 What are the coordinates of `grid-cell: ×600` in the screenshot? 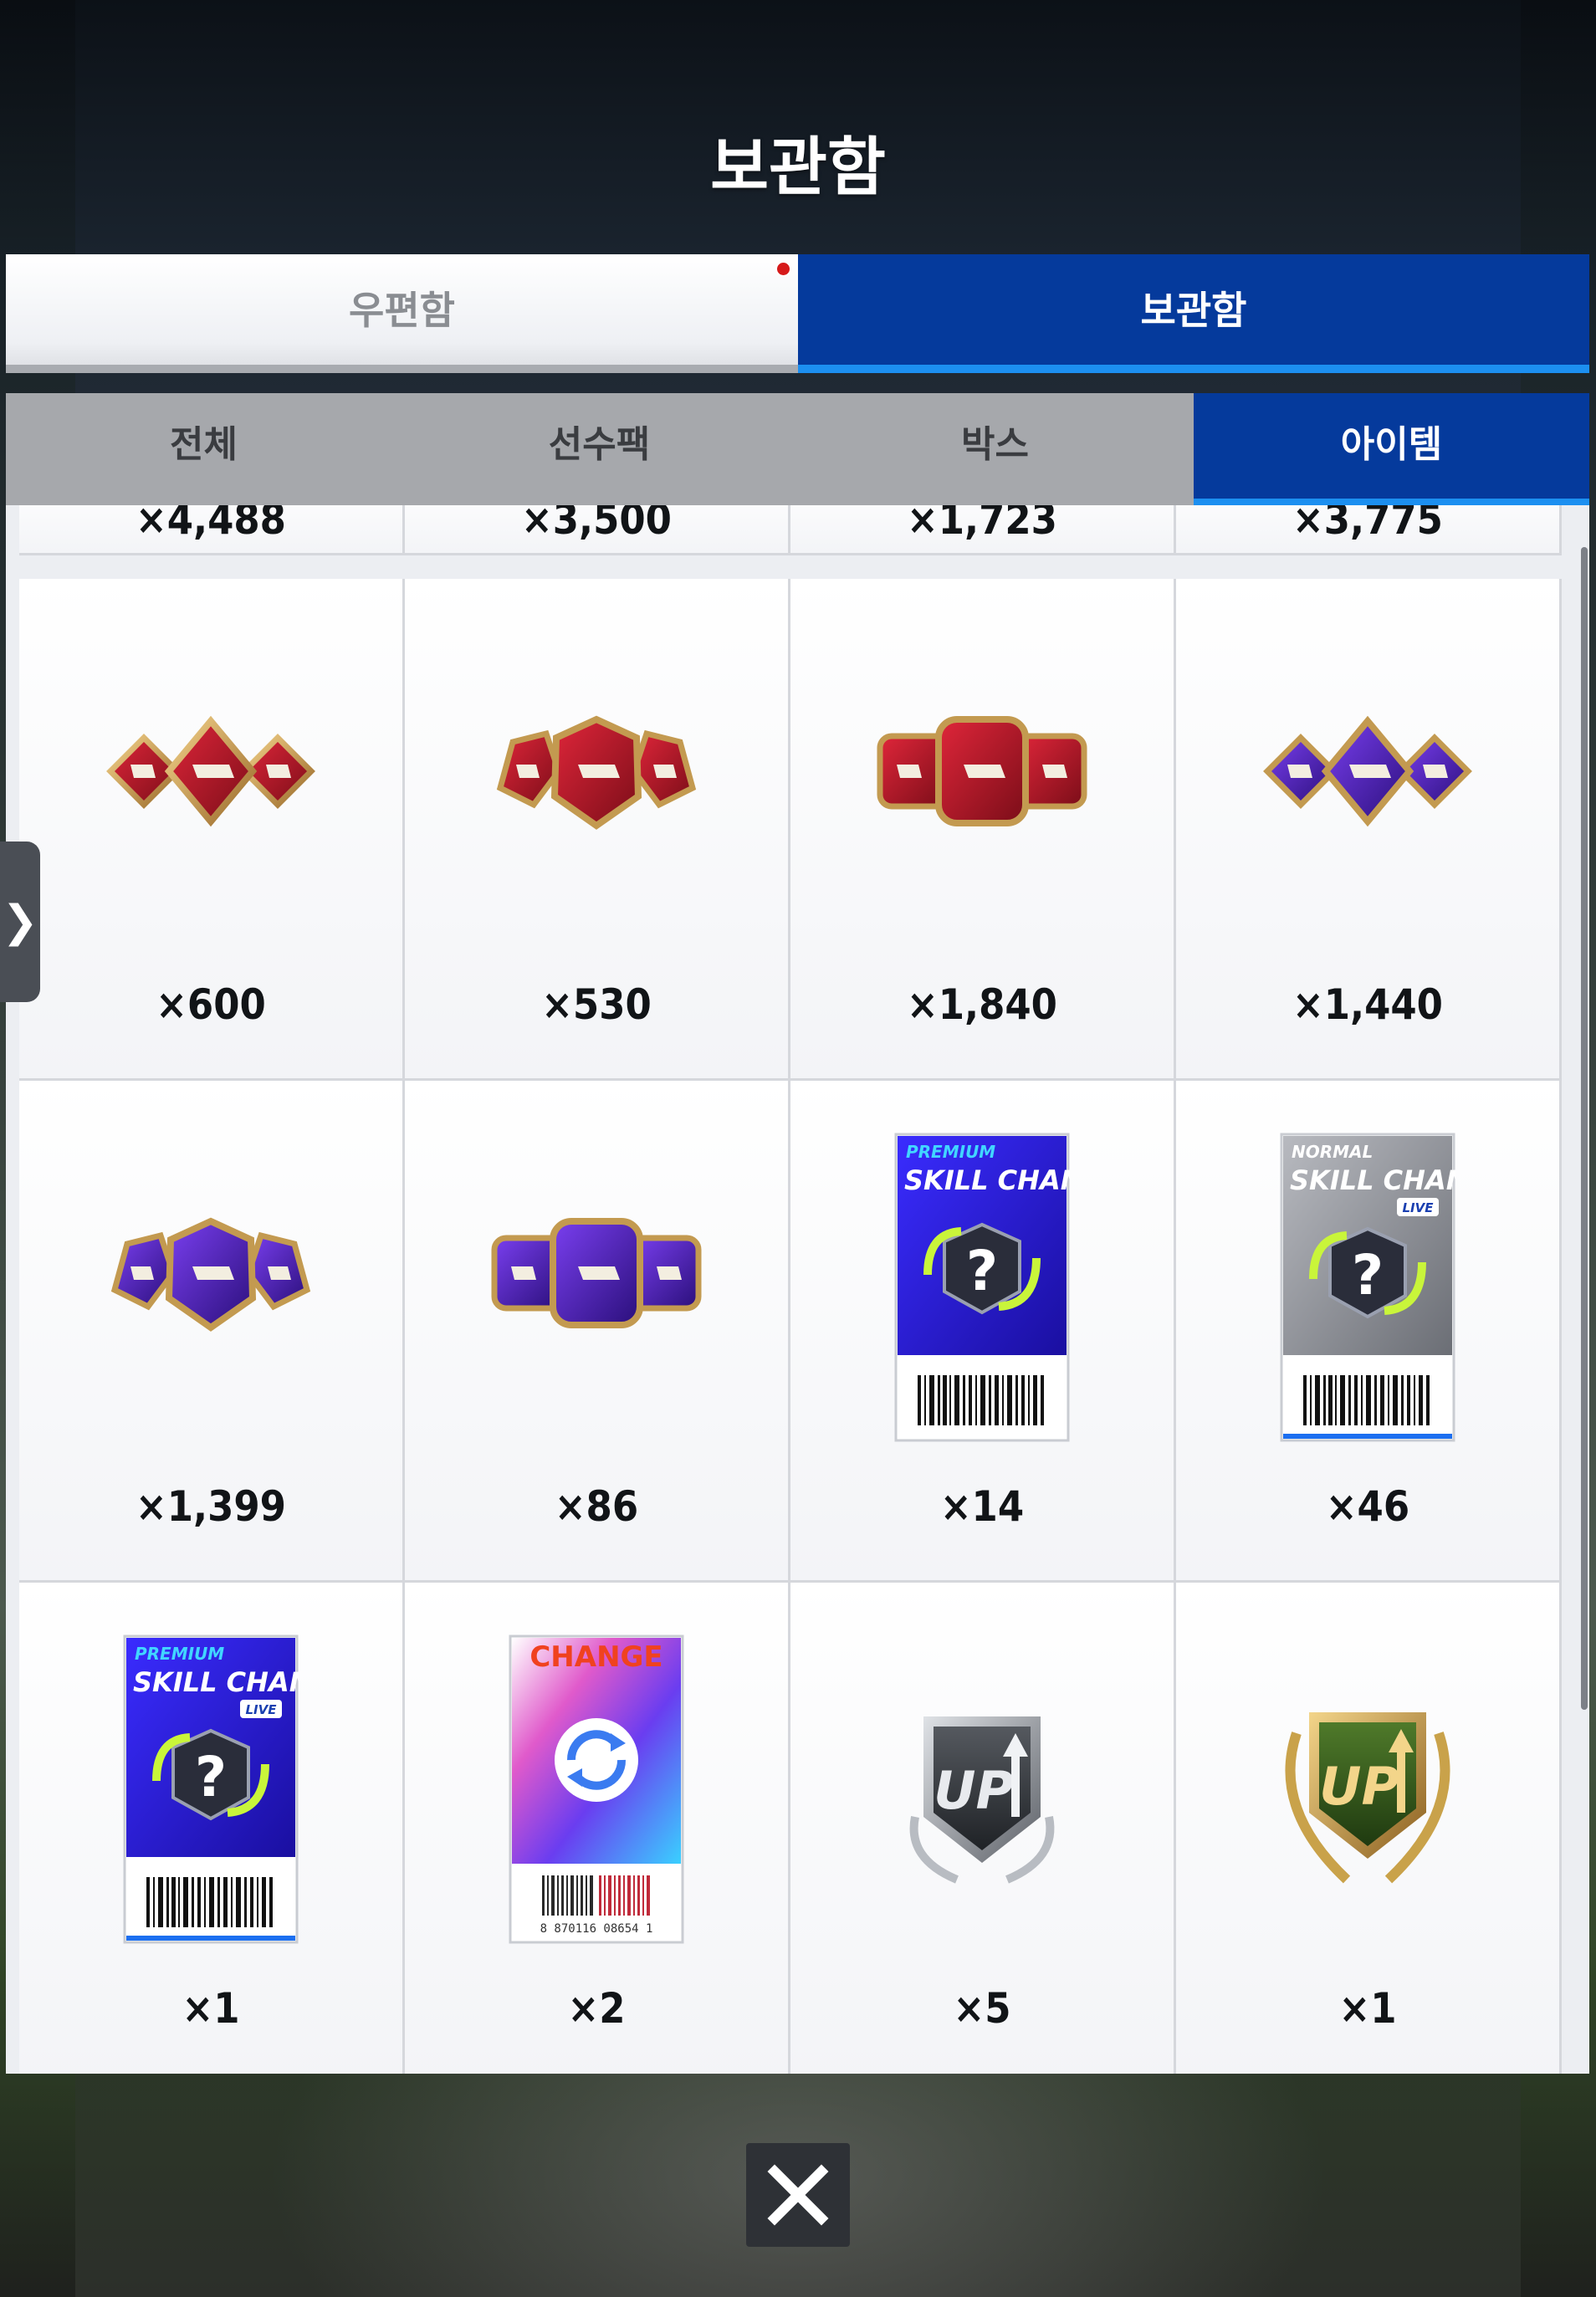 It's located at (212, 830).